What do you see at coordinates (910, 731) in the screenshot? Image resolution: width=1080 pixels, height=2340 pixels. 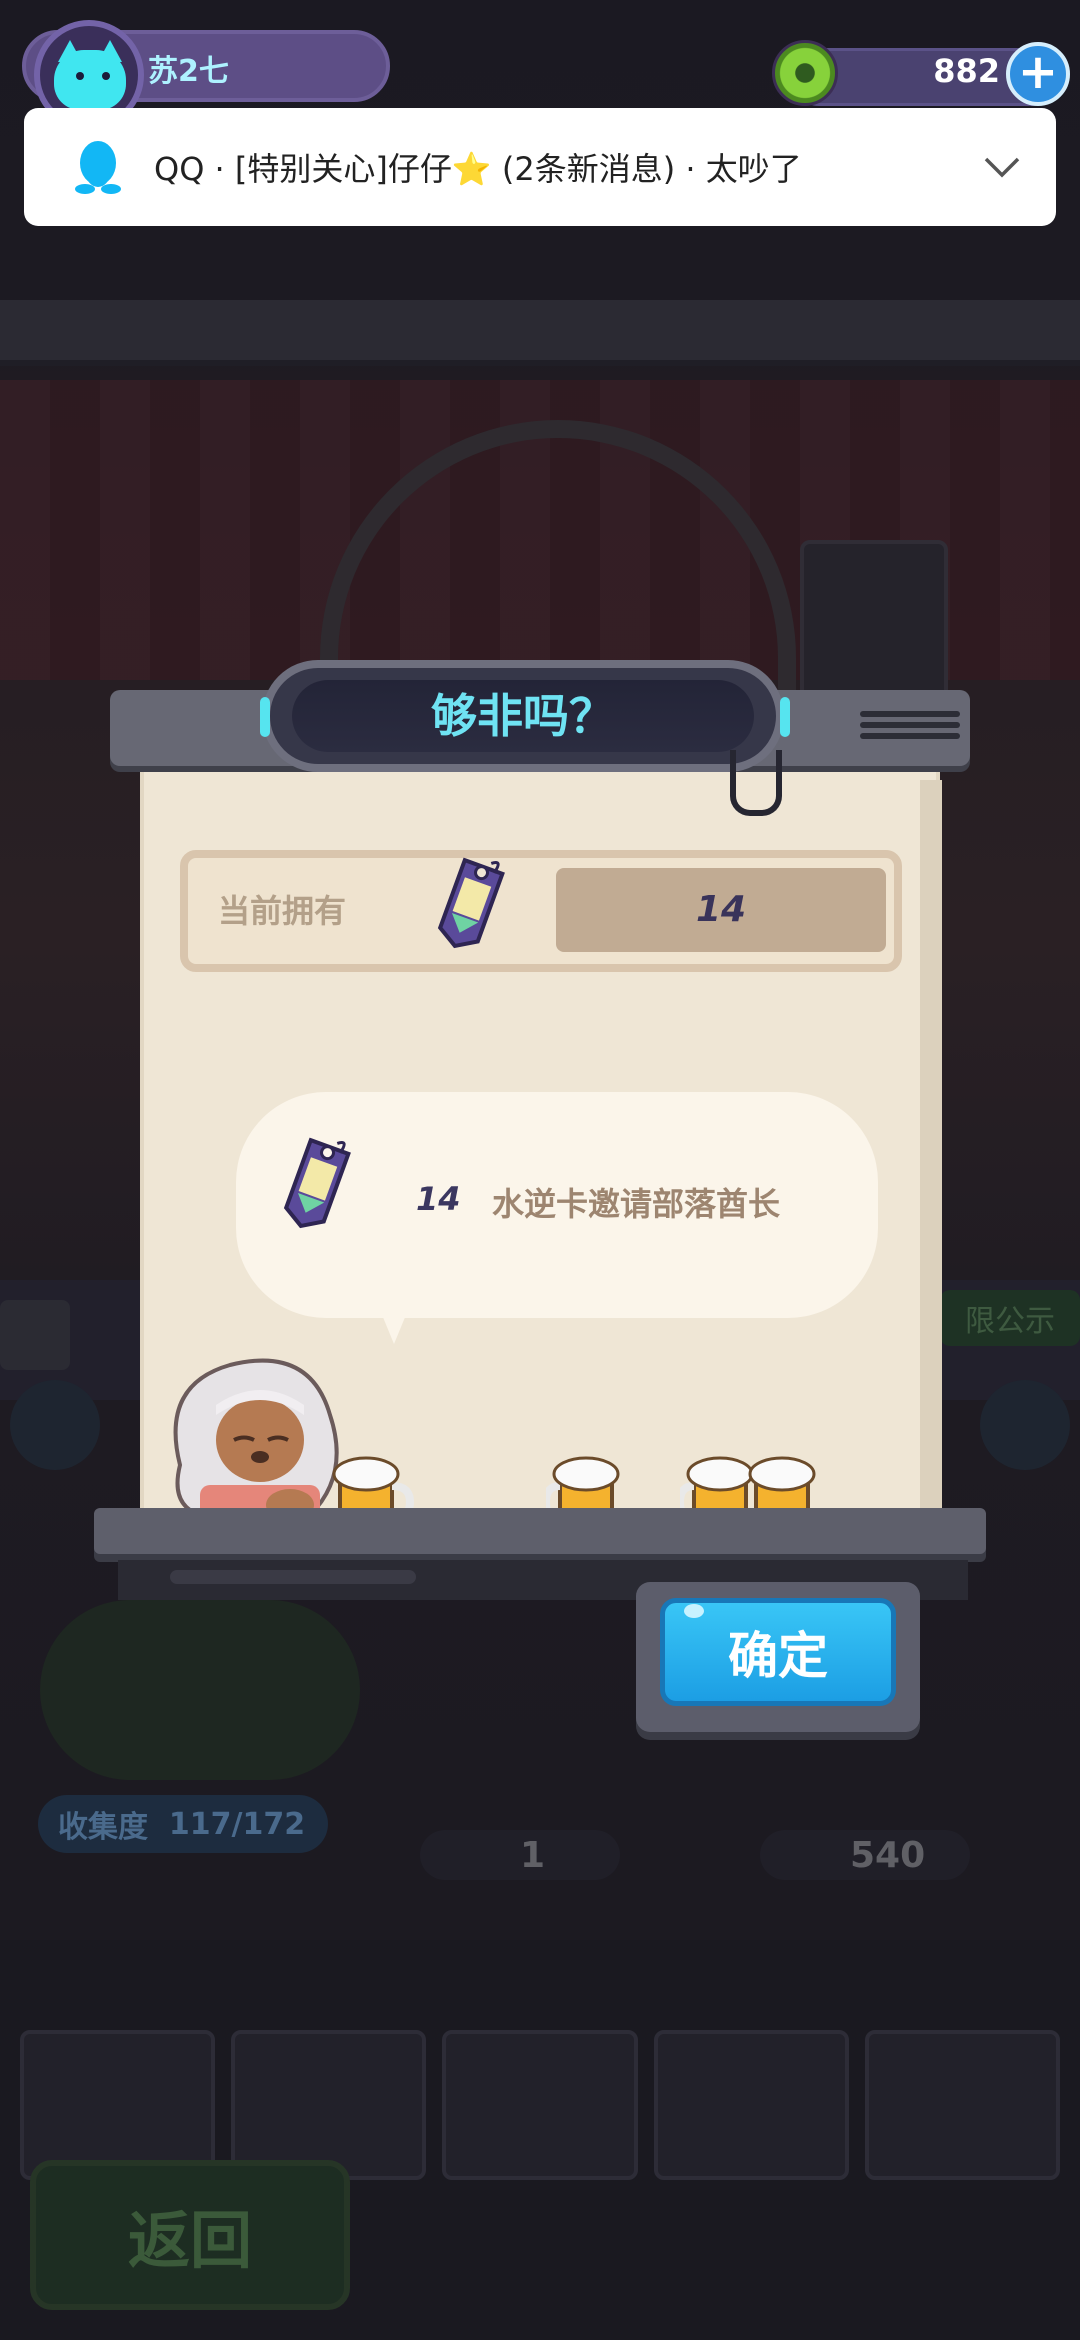 I see `vent-decoration` at bounding box center [910, 731].